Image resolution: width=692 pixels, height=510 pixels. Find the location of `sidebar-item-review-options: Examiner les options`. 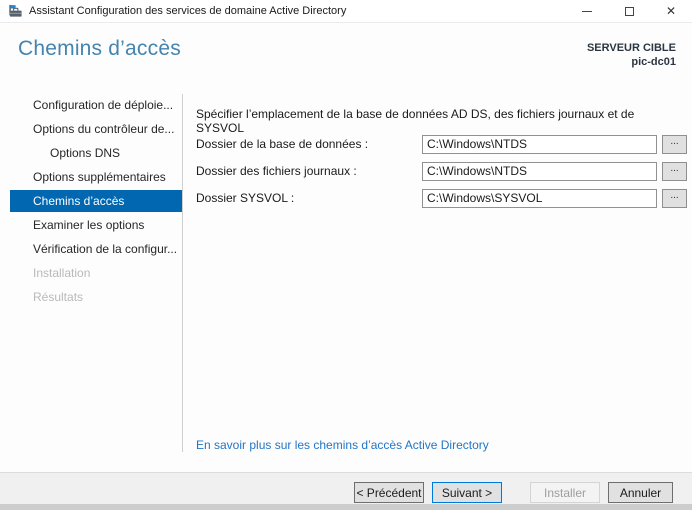

sidebar-item-review-options: Examiner les options is located at coordinates (96, 225).